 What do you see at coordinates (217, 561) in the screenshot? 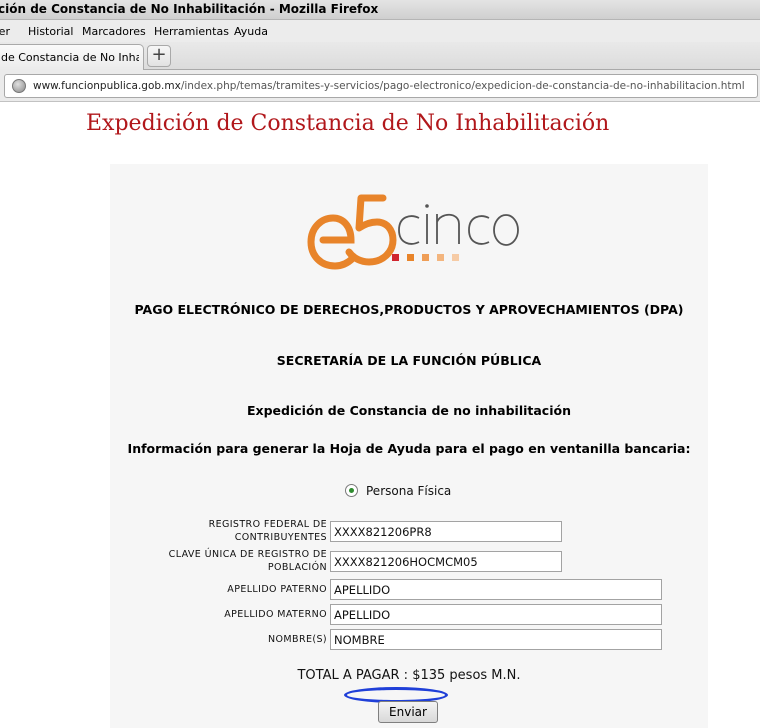
I see `curp-label: CLAVE ÚNICA DE REGISTRO DE POBLACIÓN` at bounding box center [217, 561].